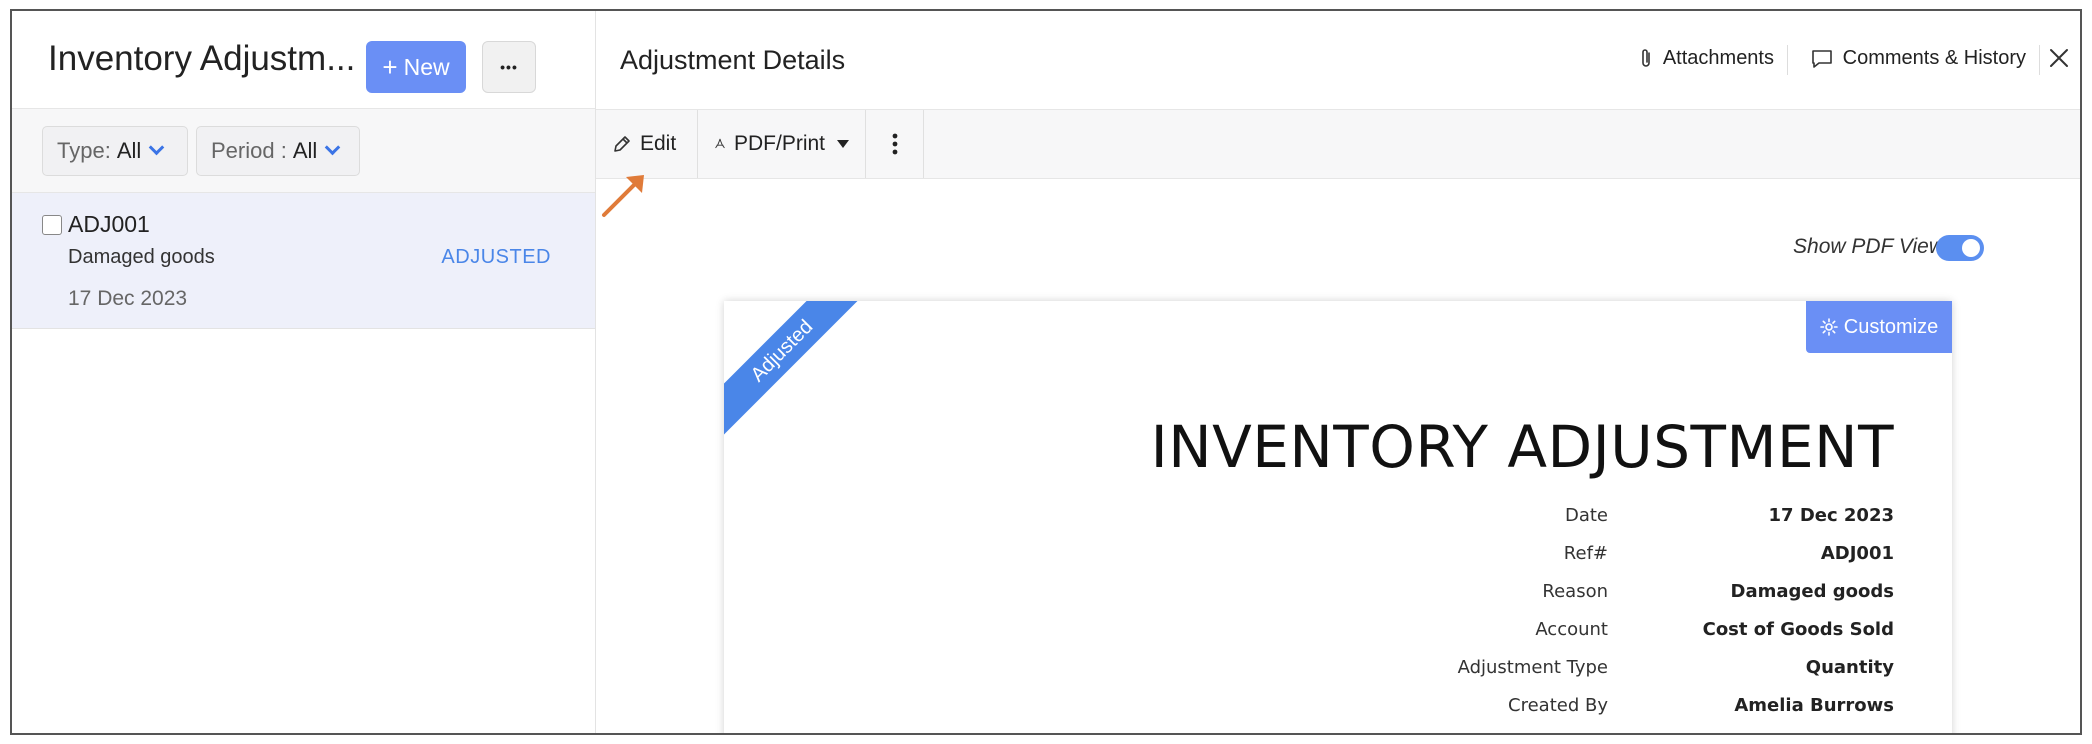 This screenshot has width=2092, height=744. I want to click on list-header: Inventory Adjustm... + New •••, so click(303, 60).